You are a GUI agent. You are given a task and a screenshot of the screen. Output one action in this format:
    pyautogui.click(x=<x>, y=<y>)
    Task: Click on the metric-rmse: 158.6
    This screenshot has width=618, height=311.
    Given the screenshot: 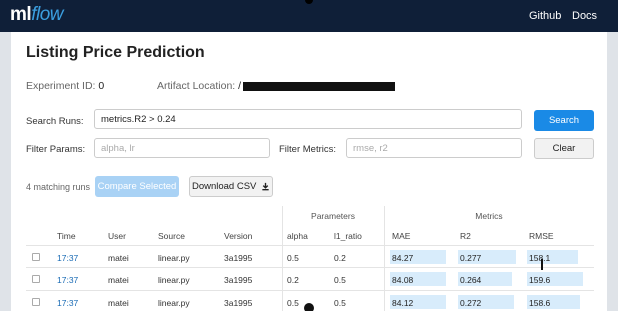 What is the action you would take?
    pyautogui.click(x=540, y=303)
    